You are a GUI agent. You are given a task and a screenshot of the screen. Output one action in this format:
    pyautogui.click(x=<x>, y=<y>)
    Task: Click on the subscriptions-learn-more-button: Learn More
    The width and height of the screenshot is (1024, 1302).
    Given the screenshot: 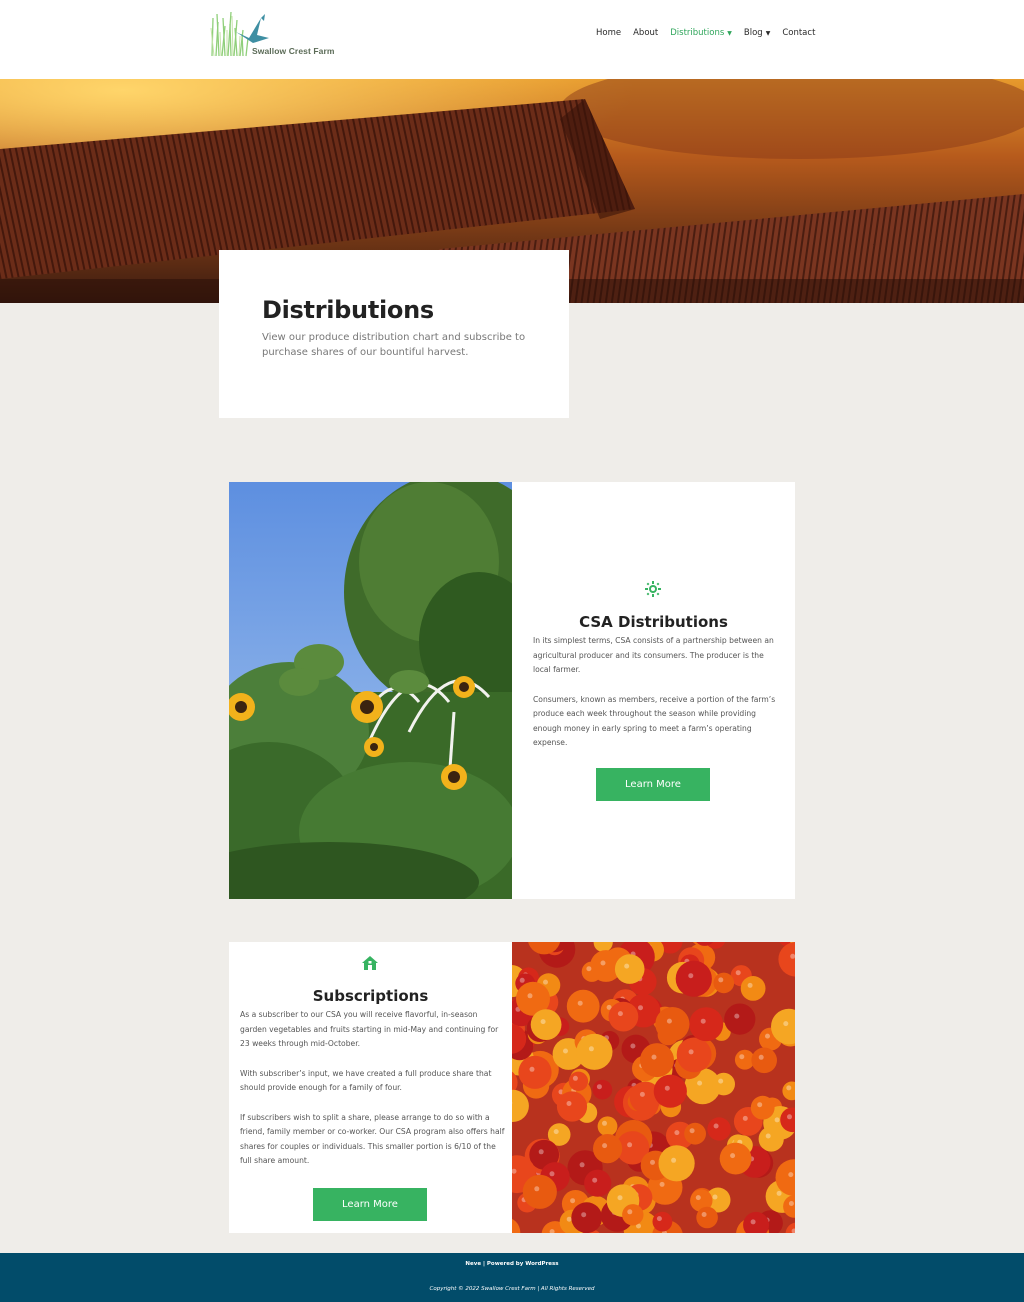 What is the action you would take?
    pyautogui.click(x=370, y=1204)
    